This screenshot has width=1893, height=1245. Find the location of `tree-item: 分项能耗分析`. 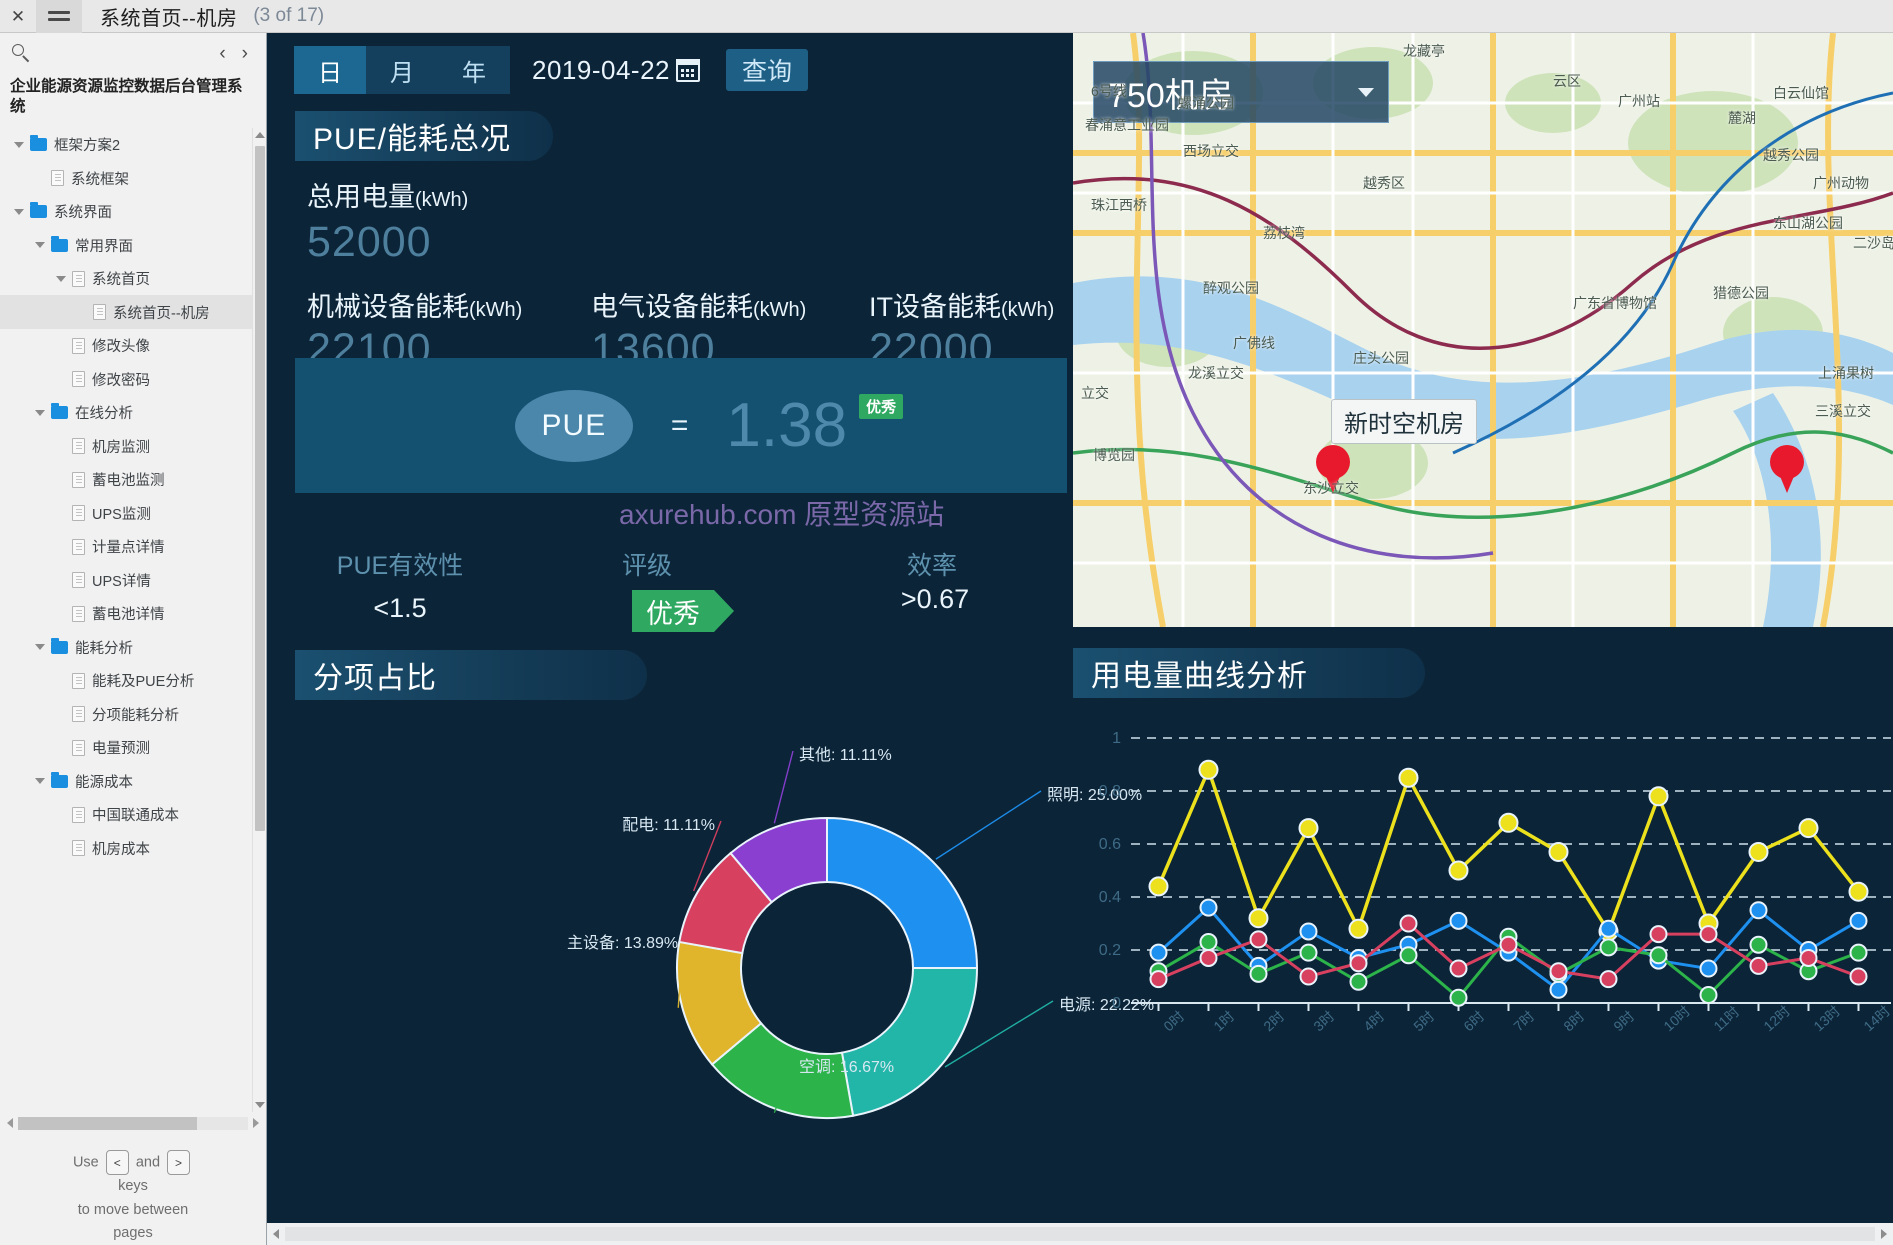

tree-item: 分项能耗分析 is located at coordinates (126, 714).